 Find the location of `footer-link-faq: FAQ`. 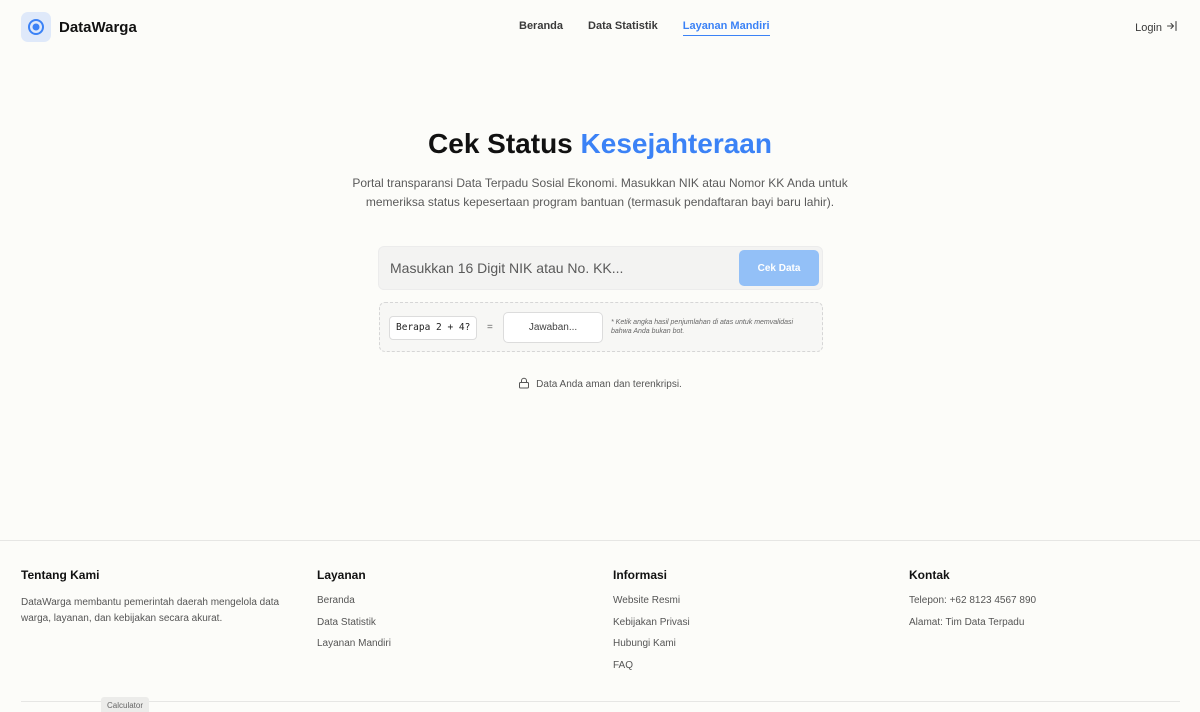

footer-link-faq: FAQ is located at coordinates (651, 665).